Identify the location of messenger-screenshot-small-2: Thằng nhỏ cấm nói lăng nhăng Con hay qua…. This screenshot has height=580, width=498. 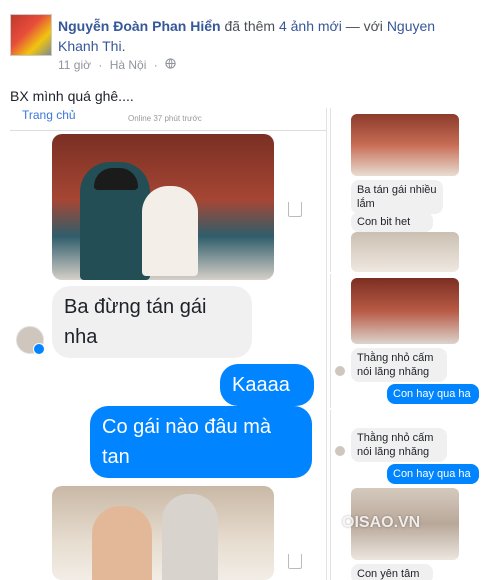
(414, 341).